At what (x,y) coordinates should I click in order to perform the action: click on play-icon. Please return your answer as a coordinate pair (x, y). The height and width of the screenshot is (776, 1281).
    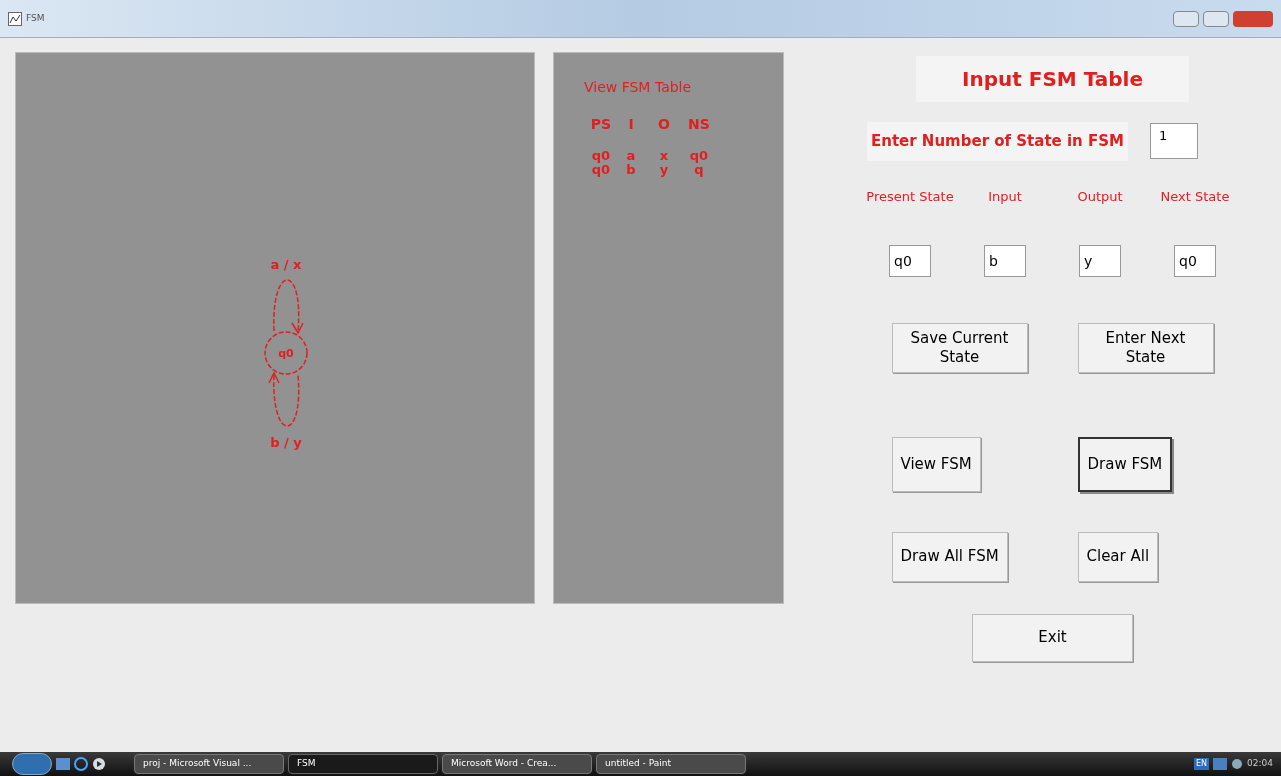
    Looking at the image, I should click on (99, 764).